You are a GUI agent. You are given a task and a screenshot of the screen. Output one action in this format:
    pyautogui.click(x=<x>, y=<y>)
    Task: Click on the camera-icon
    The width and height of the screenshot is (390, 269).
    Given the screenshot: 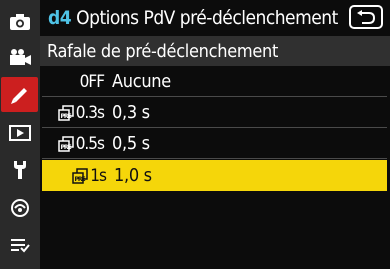 What is the action you would take?
    pyautogui.click(x=20, y=21)
    